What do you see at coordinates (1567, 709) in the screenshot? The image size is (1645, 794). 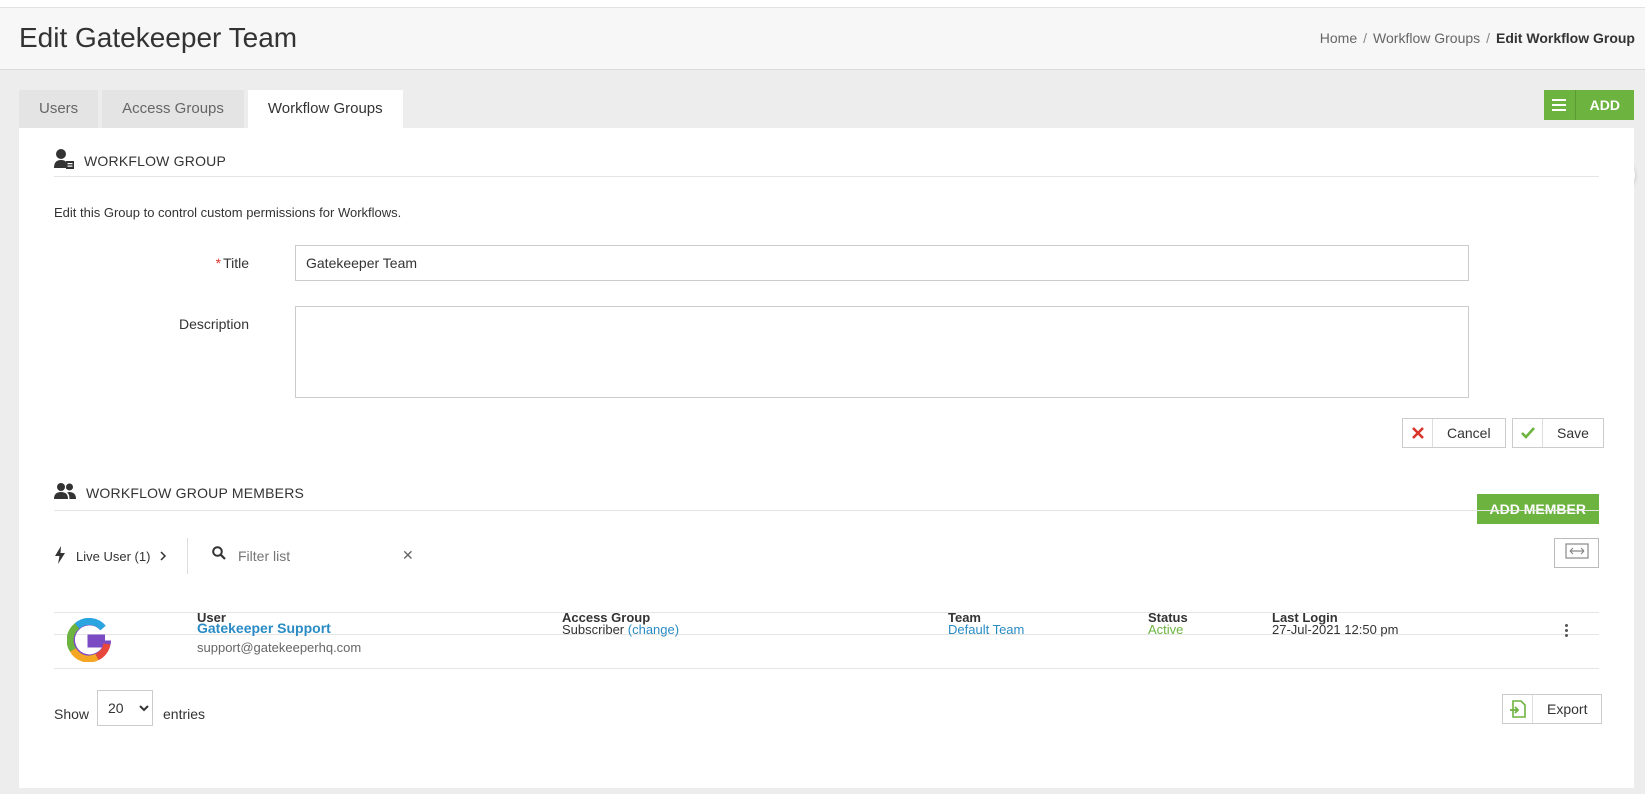 I see `export-label: Export` at bounding box center [1567, 709].